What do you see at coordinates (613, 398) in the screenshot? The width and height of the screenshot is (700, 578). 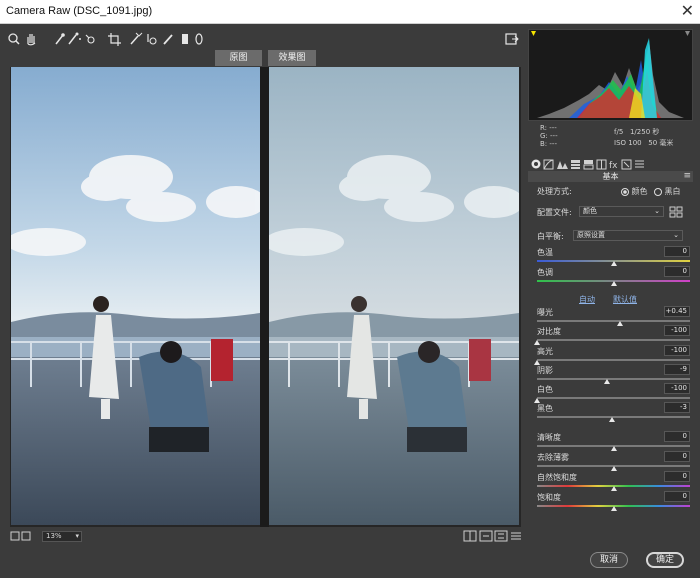 I see `whites-slider` at bounding box center [613, 398].